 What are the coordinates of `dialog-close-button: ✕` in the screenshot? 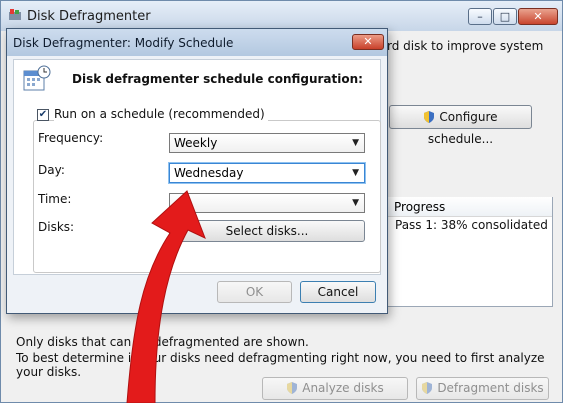 It's located at (368, 42).